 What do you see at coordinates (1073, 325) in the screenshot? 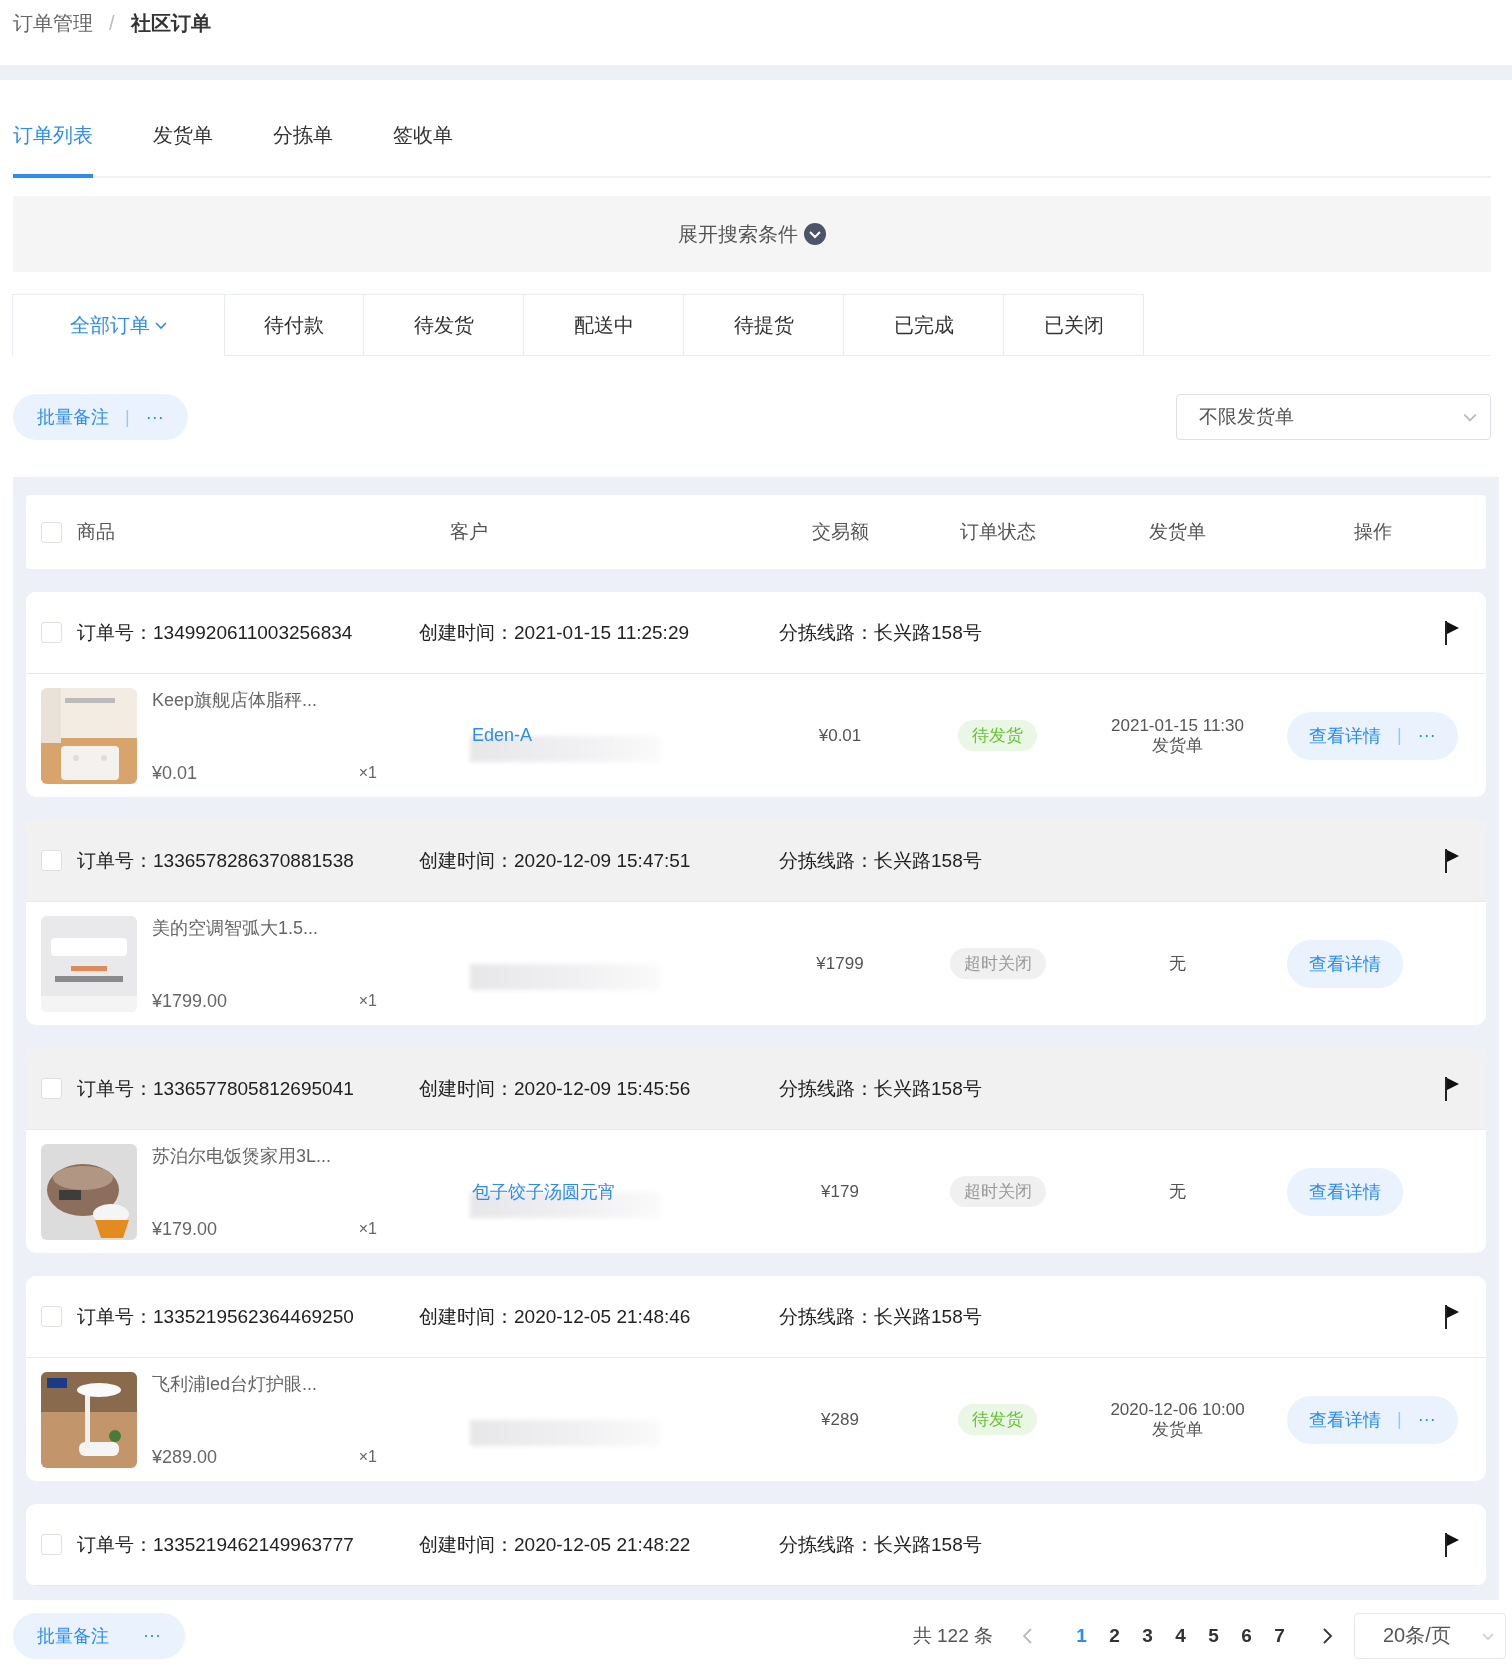
I see `status-tab: 已关闭` at bounding box center [1073, 325].